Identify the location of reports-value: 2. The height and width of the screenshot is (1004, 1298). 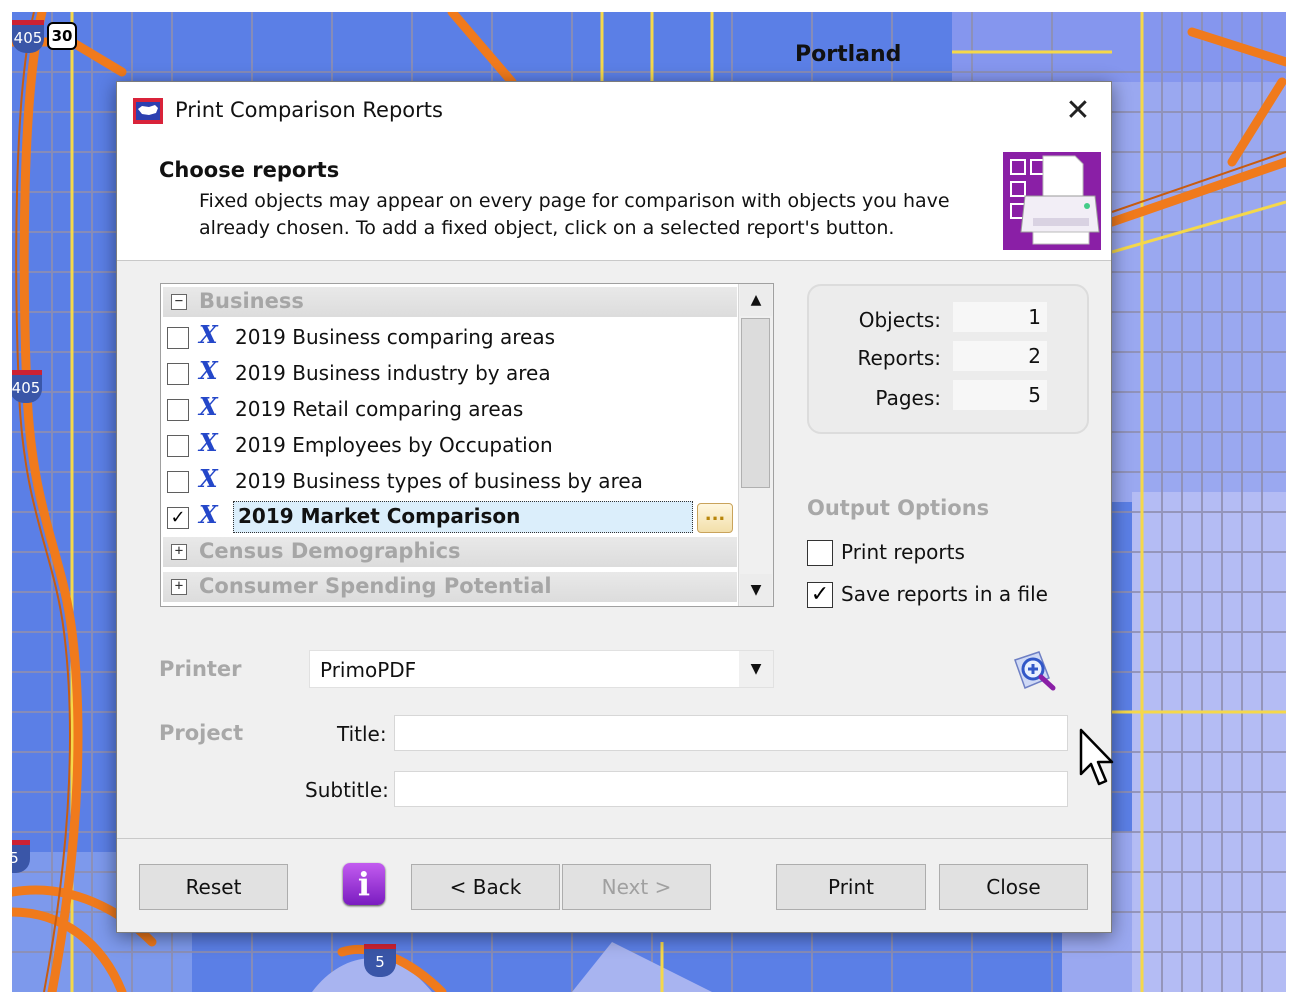
(1000, 356).